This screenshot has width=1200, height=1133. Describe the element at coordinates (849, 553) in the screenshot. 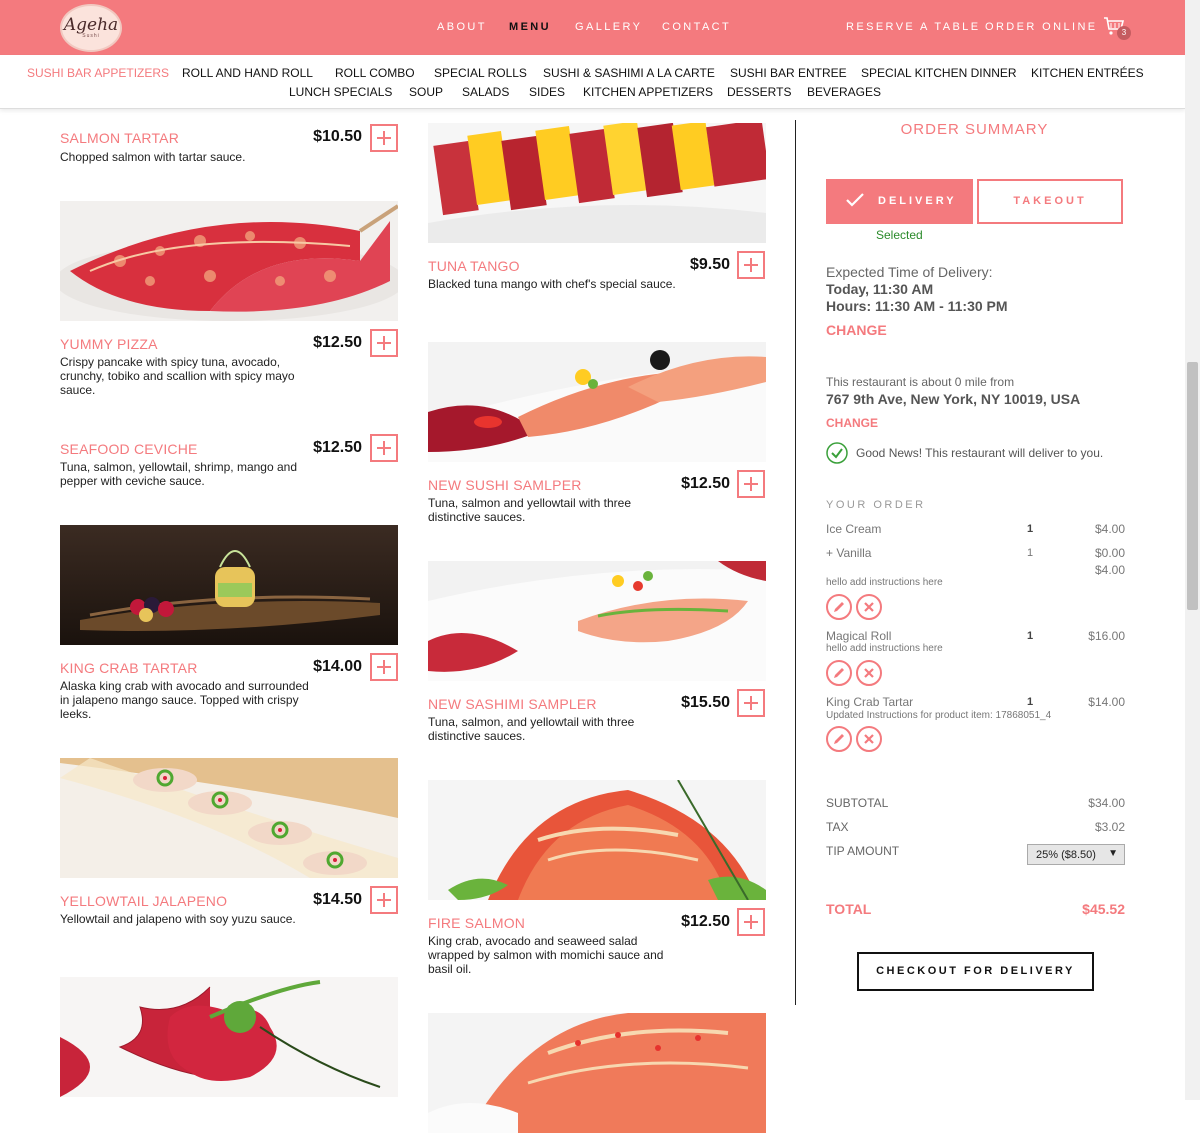

I see `order-line-modifier-name: + Vanilla` at that location.